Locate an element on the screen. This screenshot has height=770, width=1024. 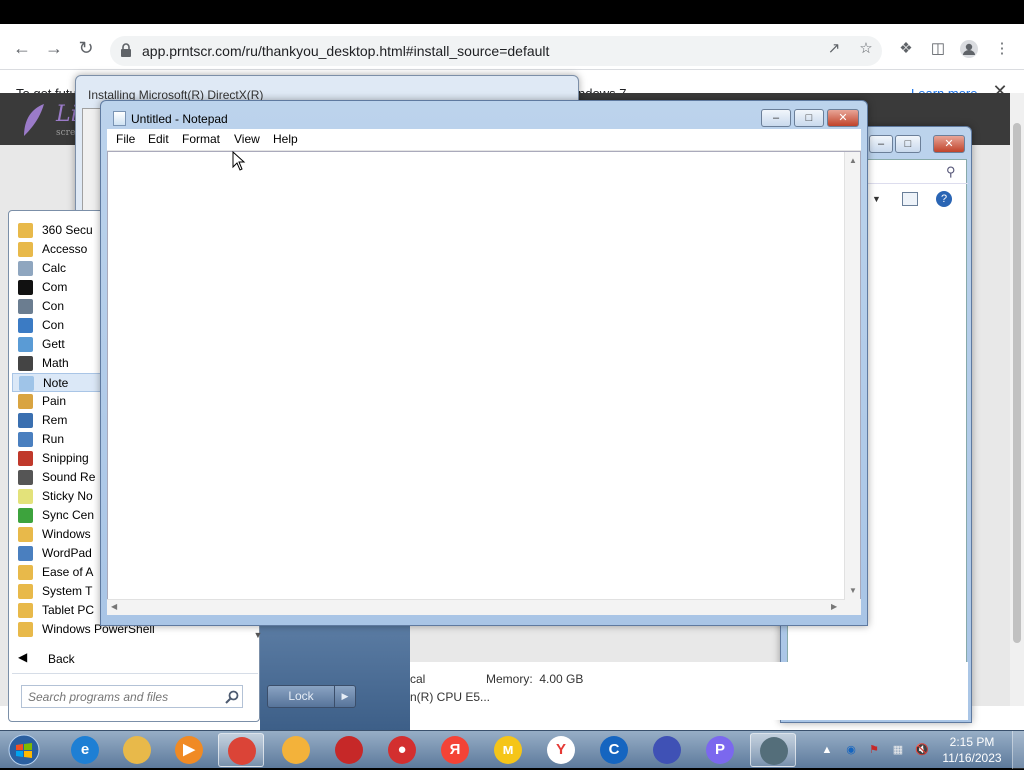
program-label: Windows is located at coordinates (66, 534).